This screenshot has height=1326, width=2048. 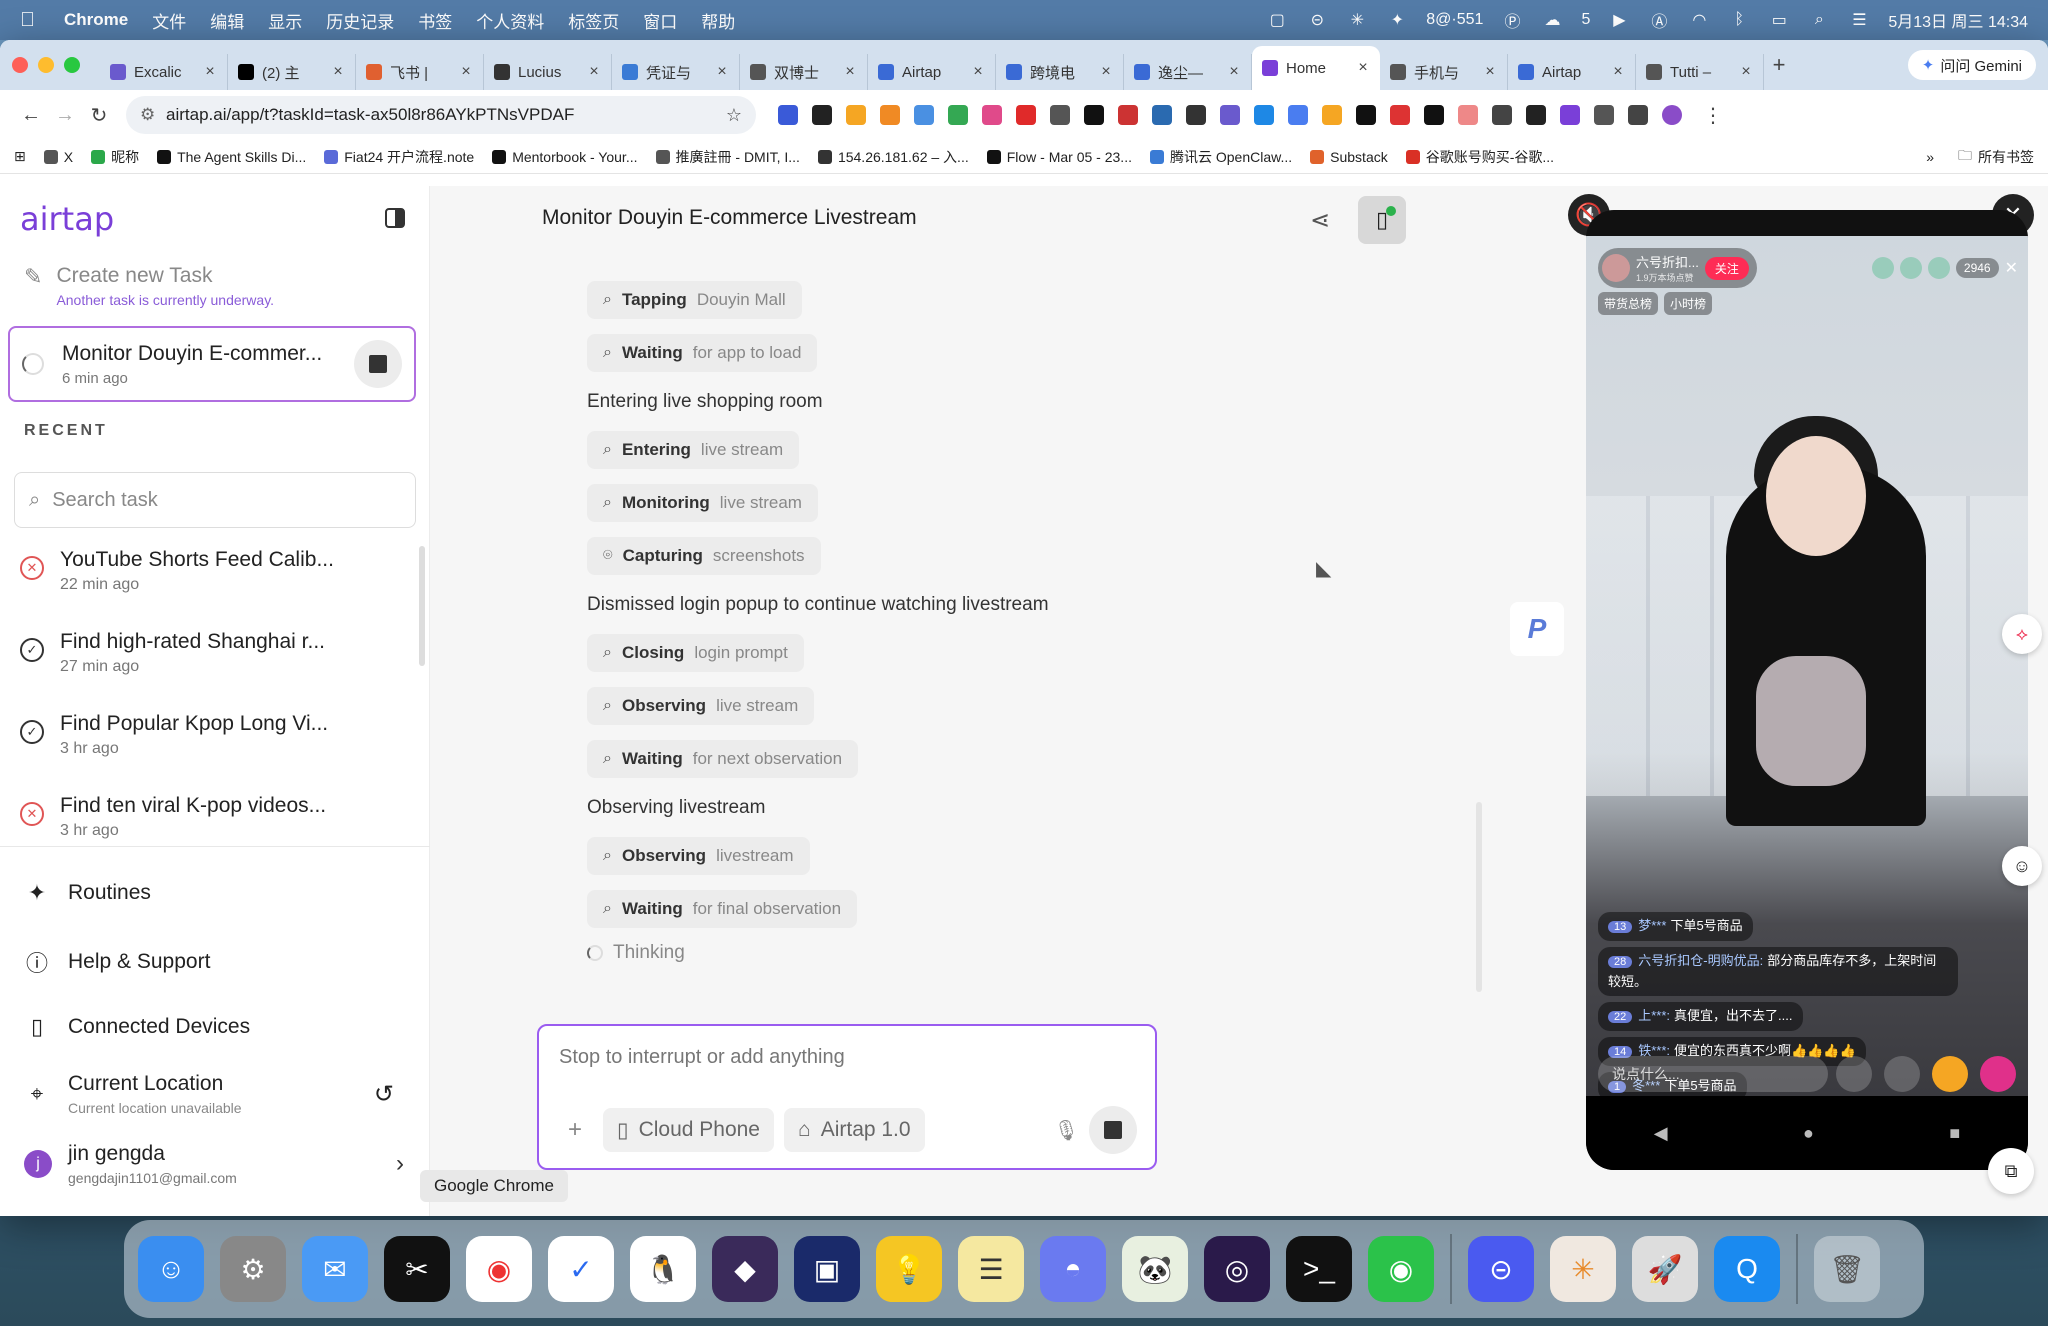 I want to click on link-icon: ⊝, so click(x=1317, y=20).